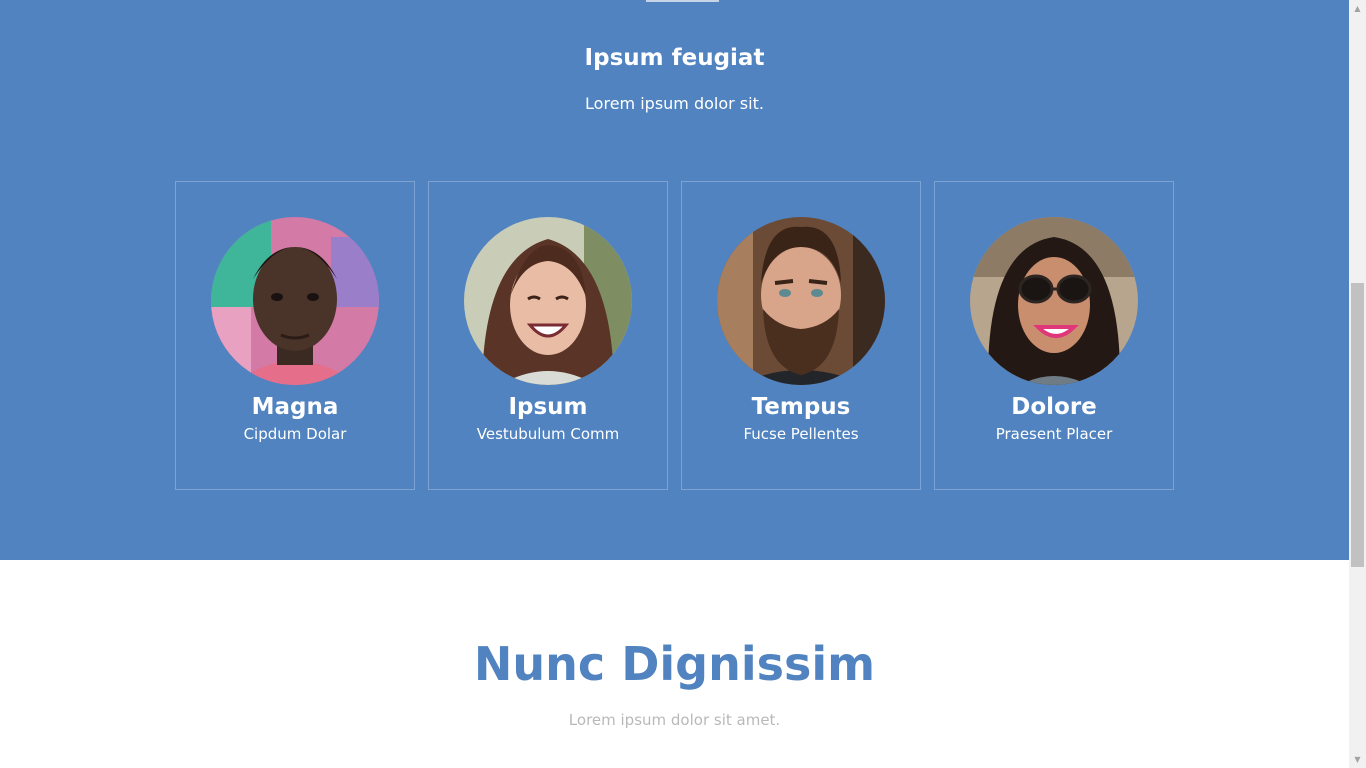 The height and width of the screenshot is (768, 1366). What do you see at coordinates (1357, 759) in the screenshot?
I see `chevron-down-icon: ▼` at bounding box center [1357, 759].